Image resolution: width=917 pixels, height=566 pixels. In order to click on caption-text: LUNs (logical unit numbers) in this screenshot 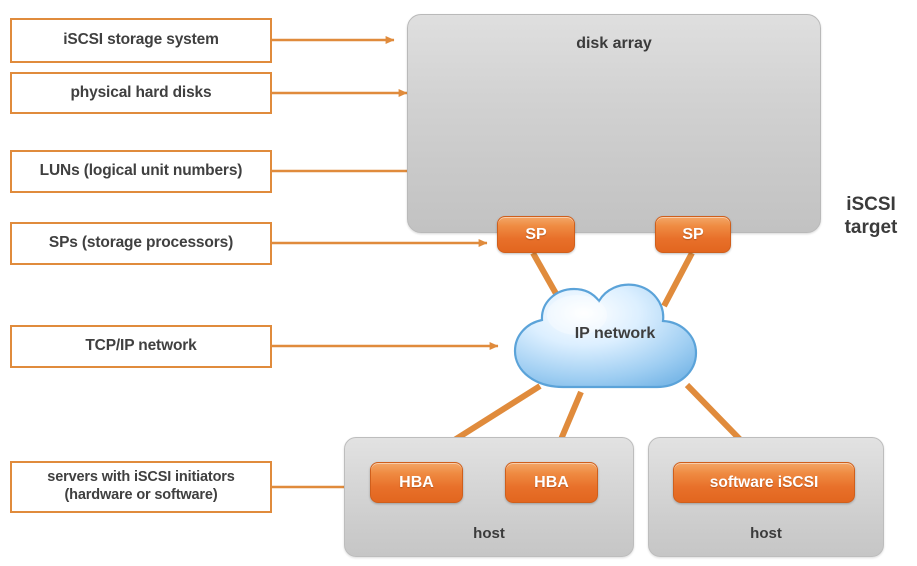, I will do `click(141, 171)`.